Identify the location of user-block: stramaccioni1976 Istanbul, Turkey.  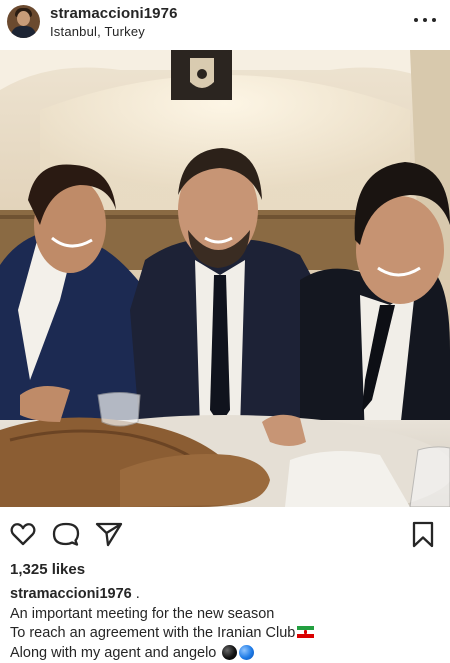
(114, 22).